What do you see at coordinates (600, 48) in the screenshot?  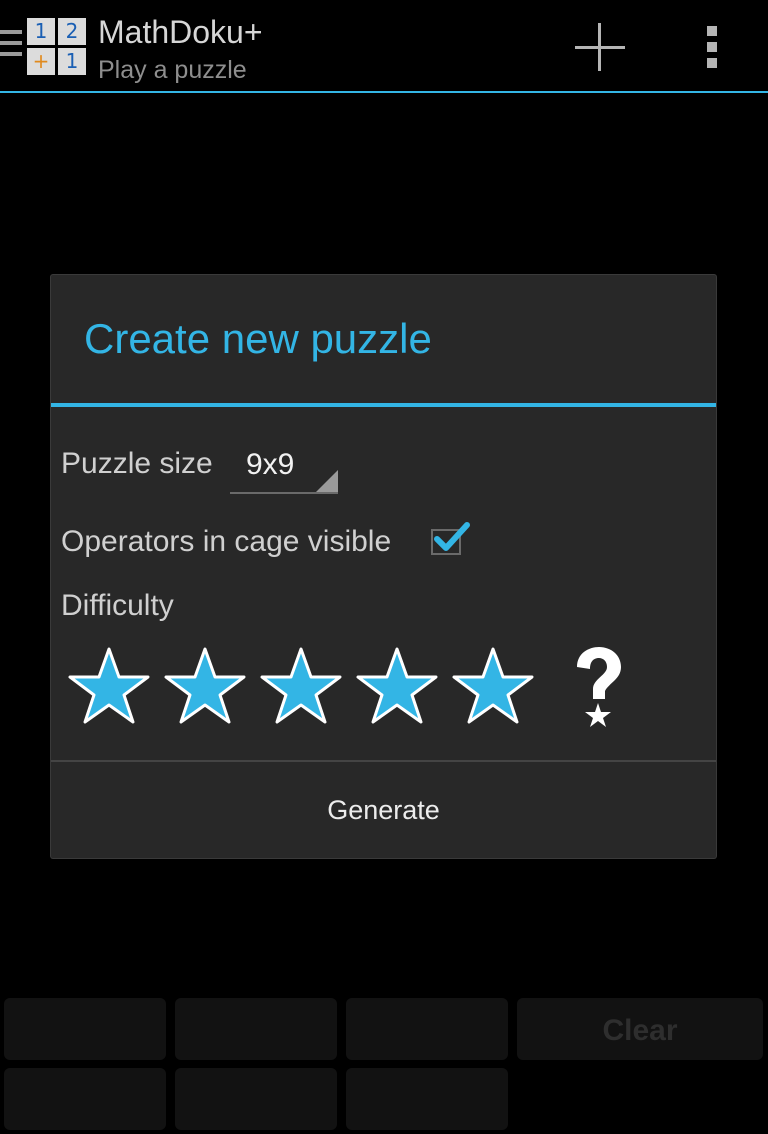 I see `add-puzzle-button` at bounding box center [600, 48].